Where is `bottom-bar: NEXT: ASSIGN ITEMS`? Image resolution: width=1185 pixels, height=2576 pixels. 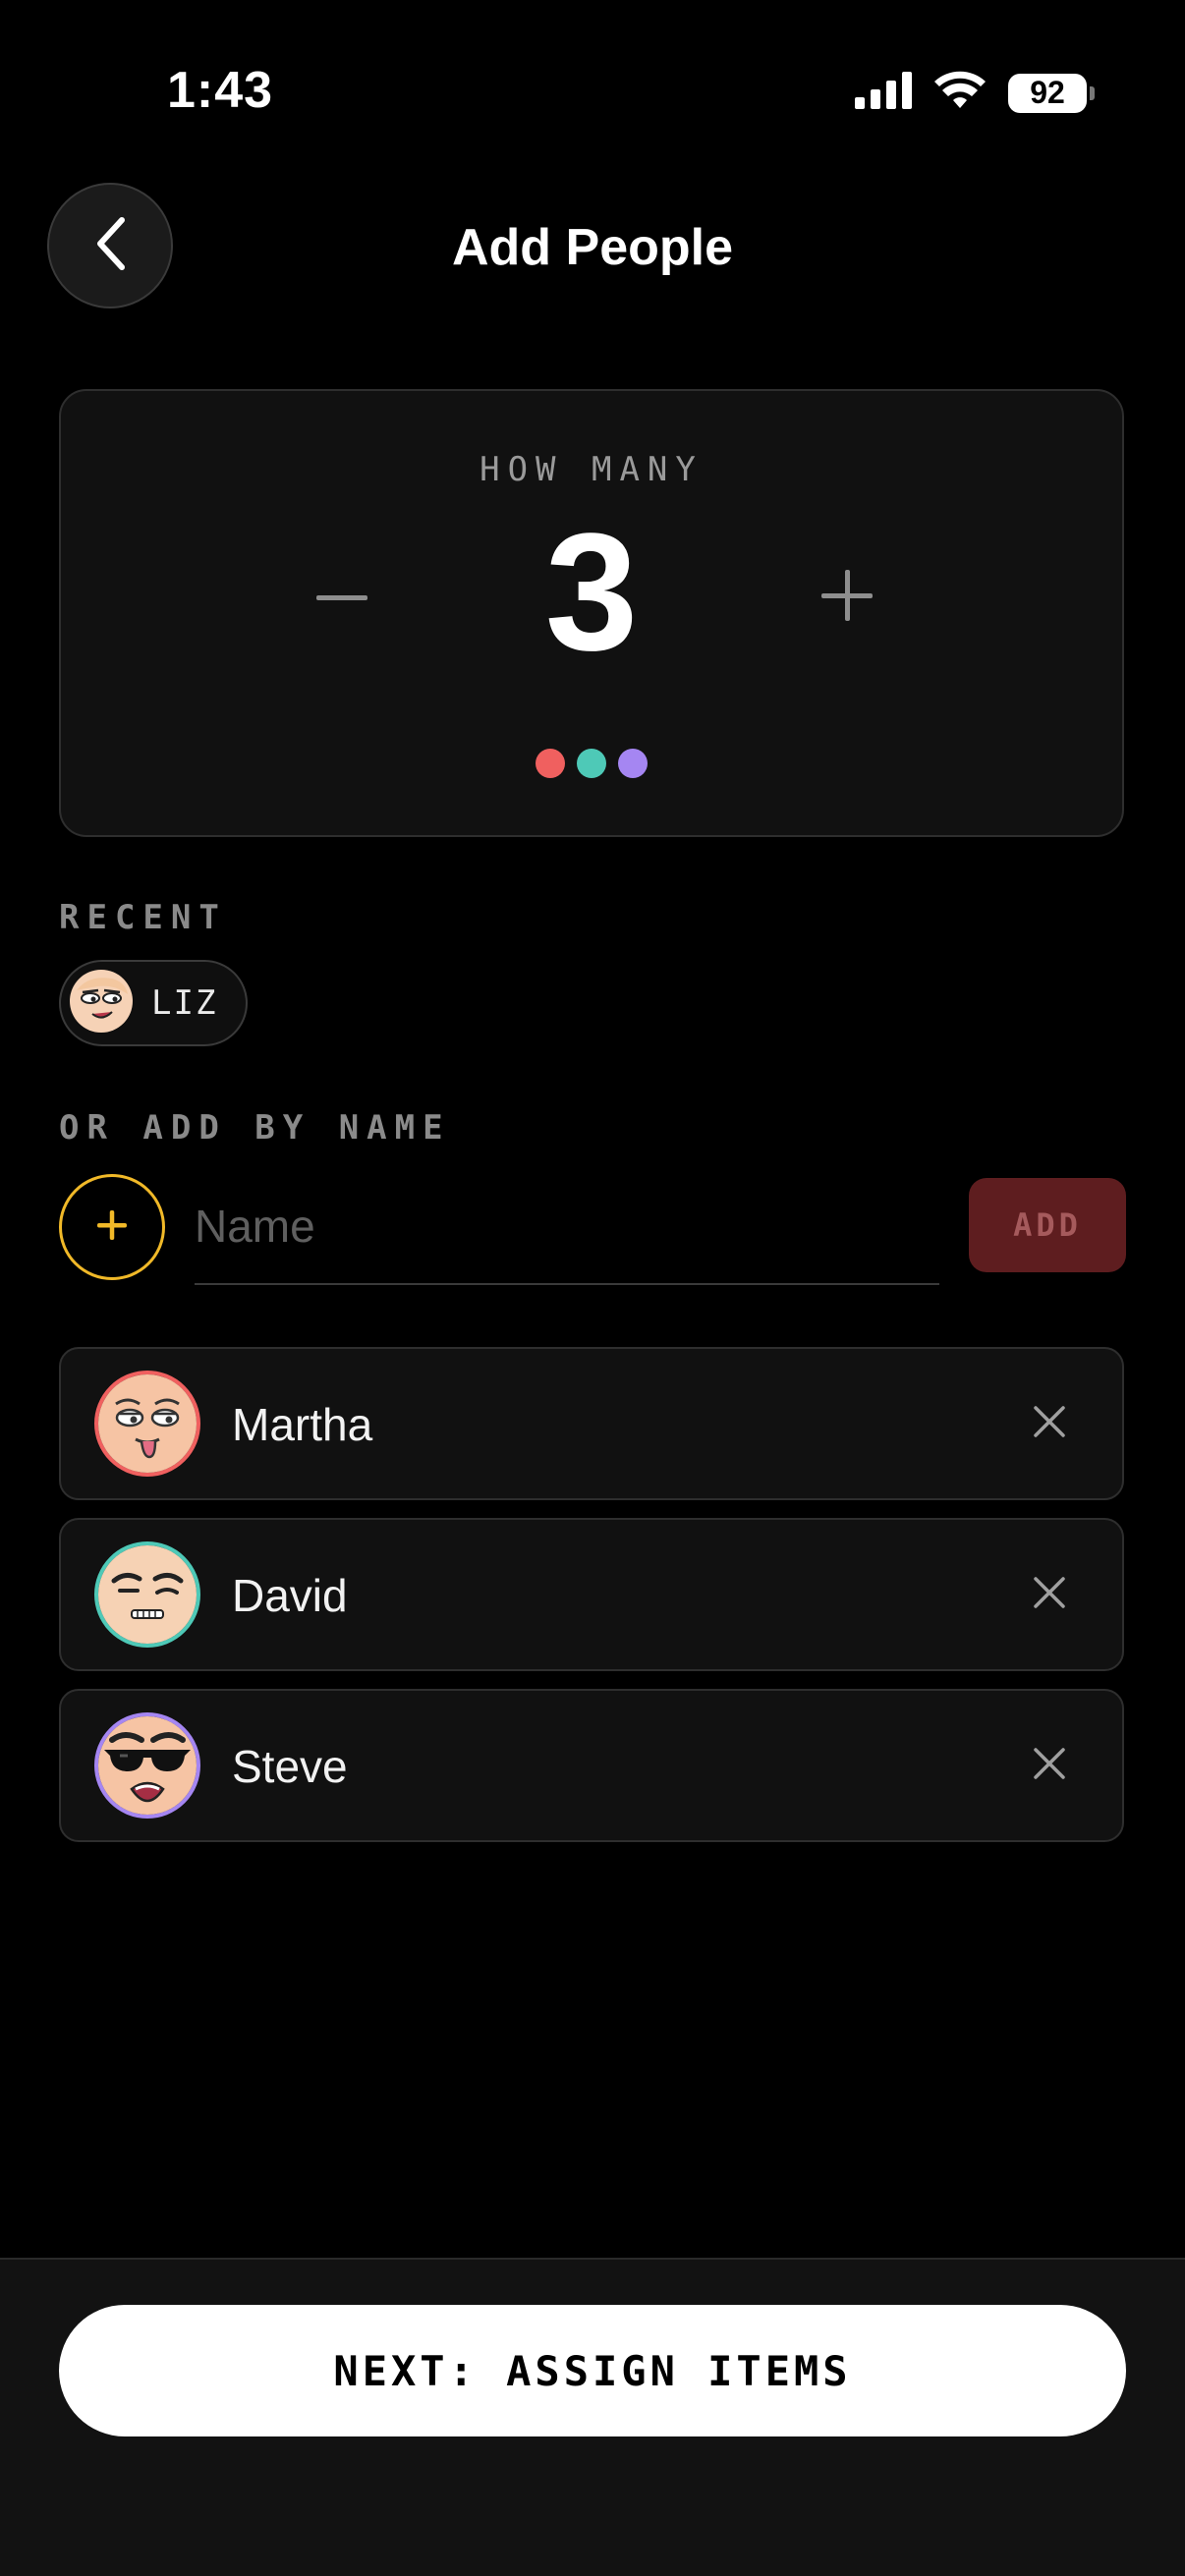 bottom-bar: NEXT: ASSIGN ITEMS is located at coordinates (592, 2417).